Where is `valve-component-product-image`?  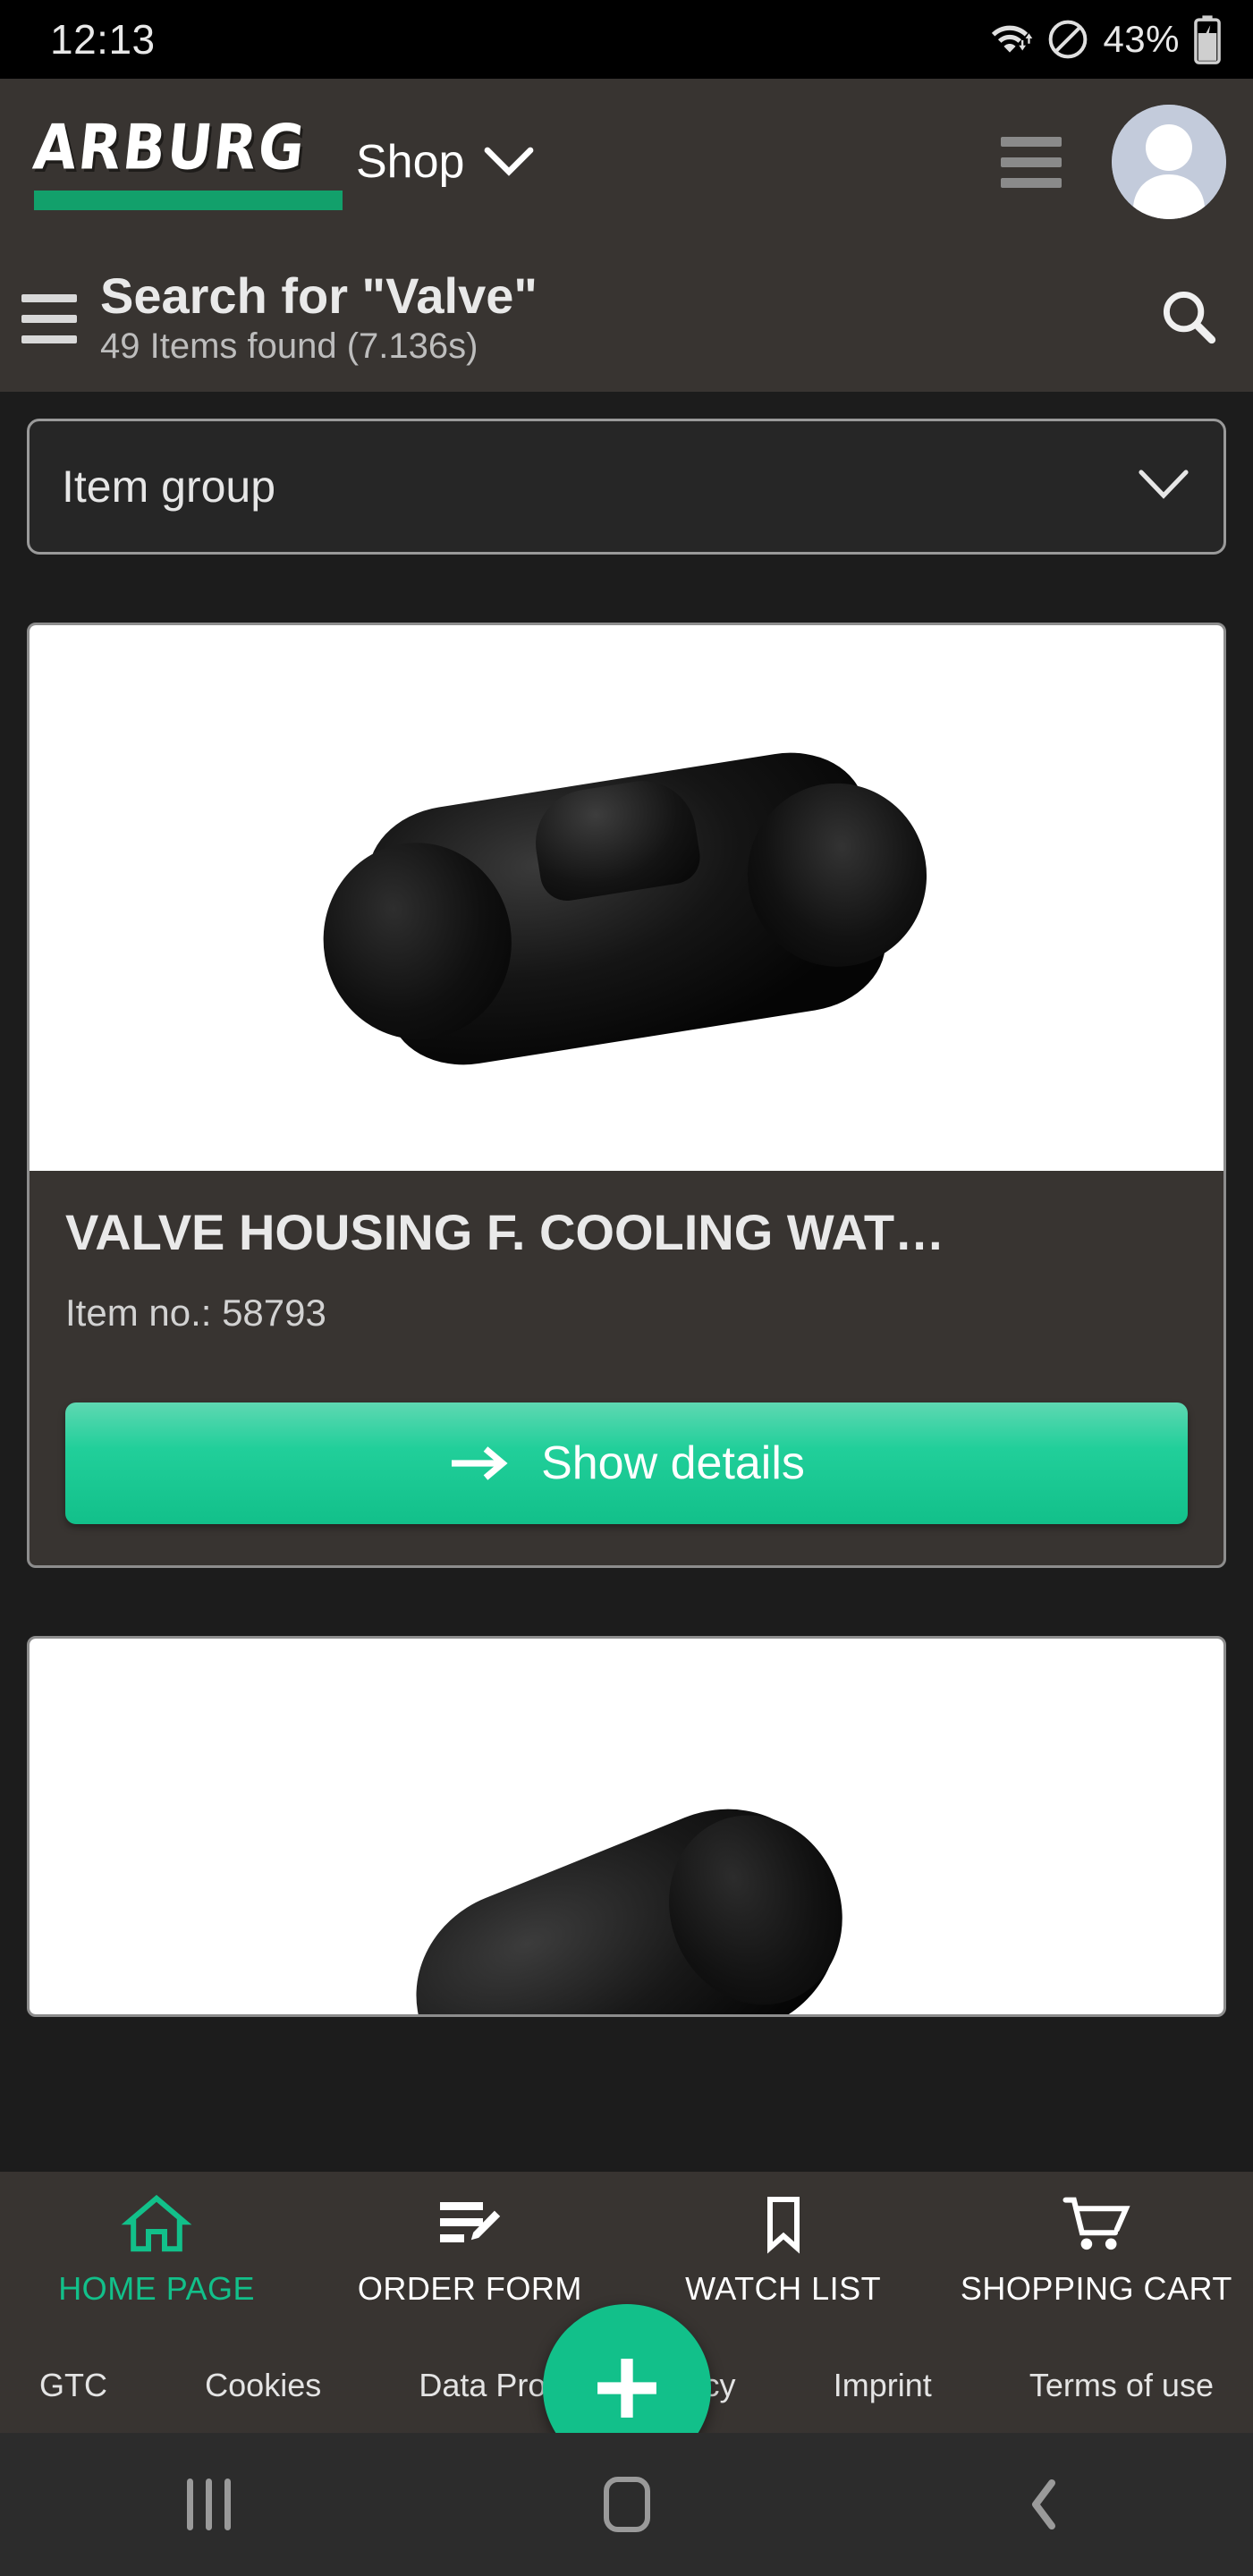
valve-component-product-image is located at coordinates (626, 1895).